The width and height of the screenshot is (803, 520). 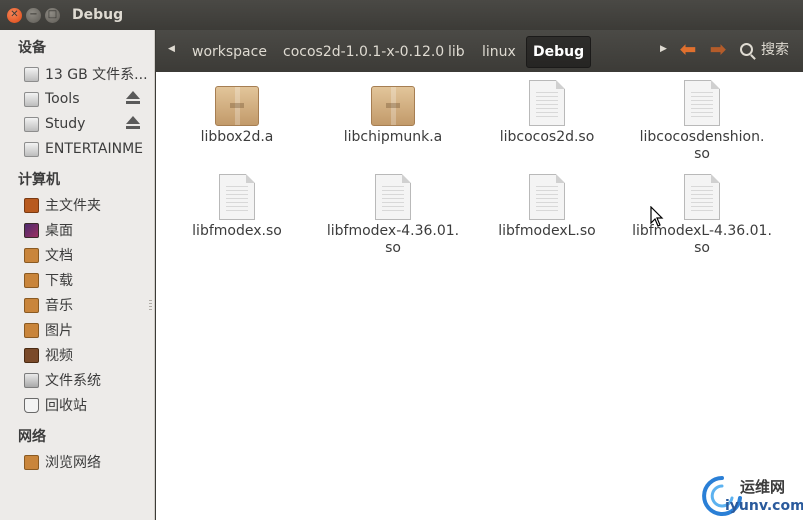 What do you see at coordinates (88, 330) in the screenshot?
I see `sidebar-item-pictures: 图片` at bounding box center [88, 330].